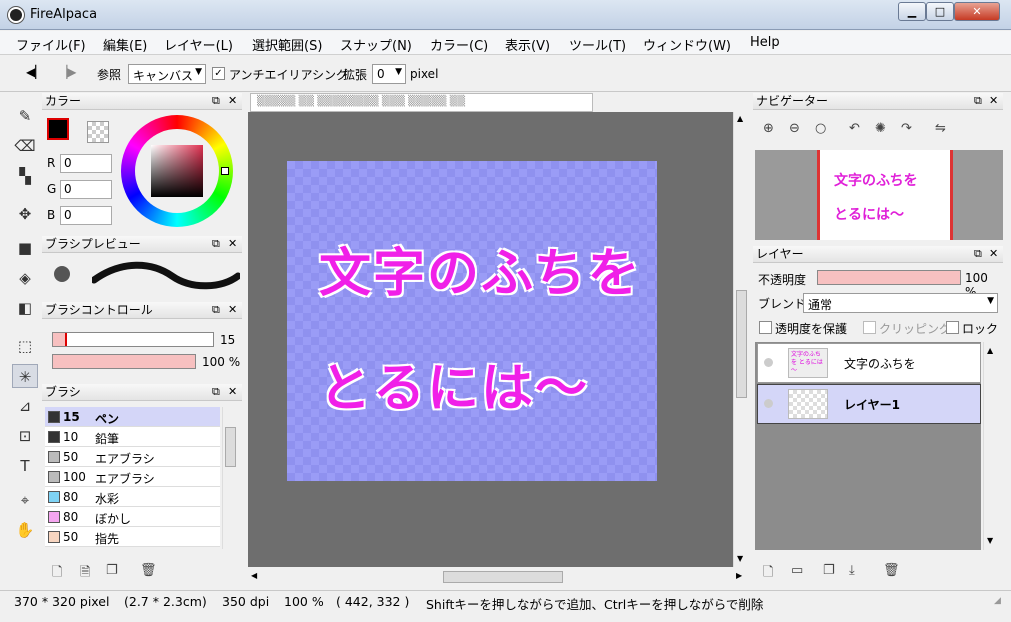 Image resolution: width=1011 pixels, height=622 pixels. Describe the element at coordinates (132, 417) in the screenshot. I see `brush-item: 15 ペン` at that location.